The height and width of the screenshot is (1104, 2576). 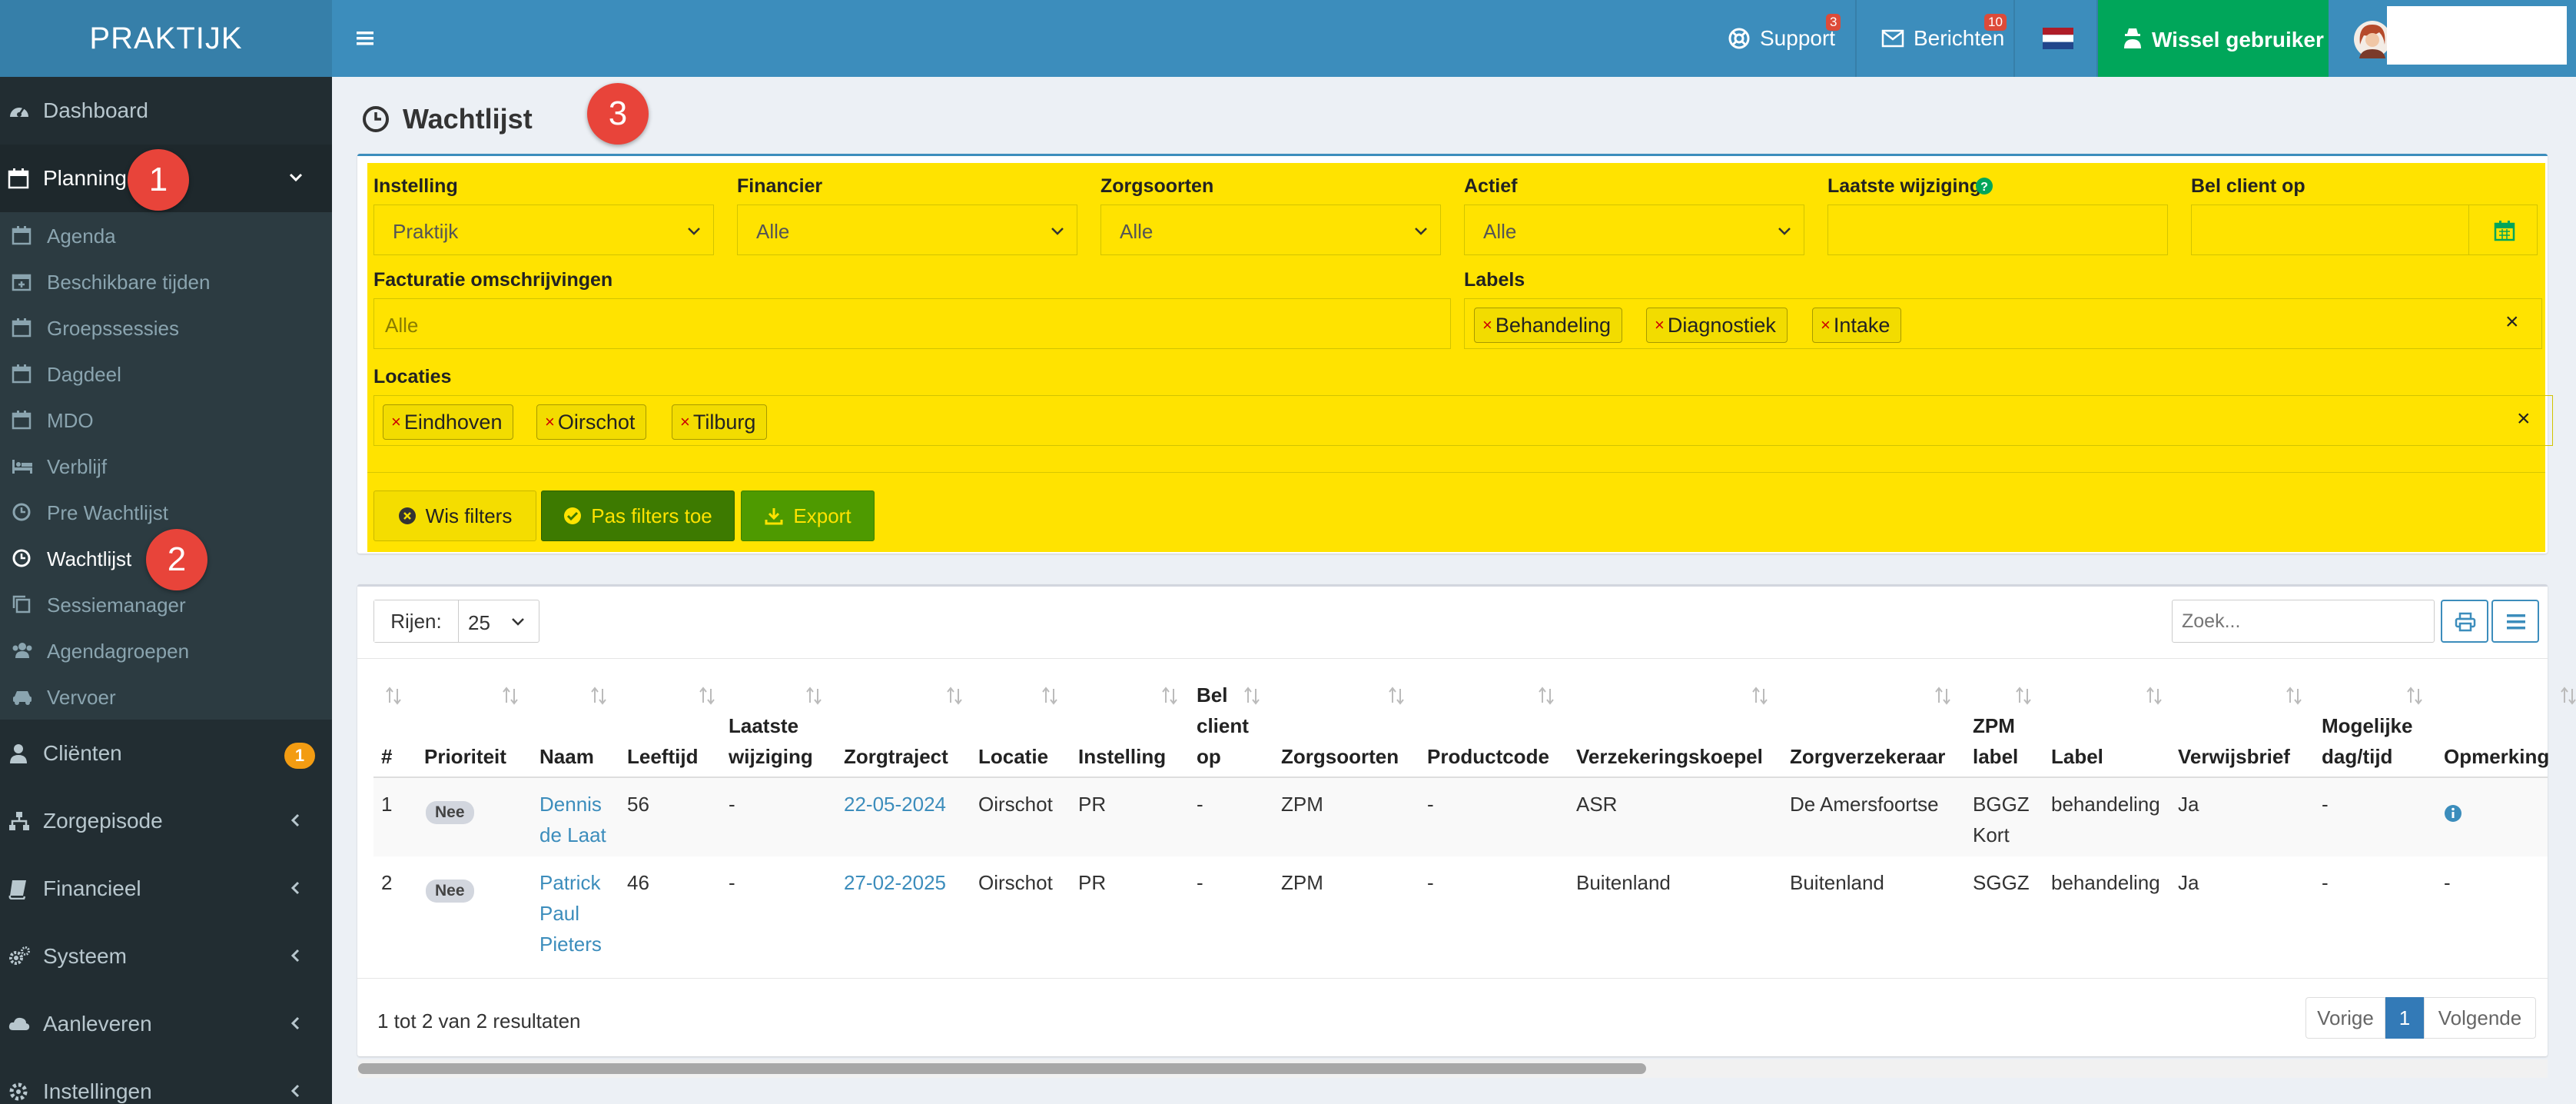 What do you see at coordinates (166, 696) in the screenshot?
I see `sidebar-item-vervoer: Vervoer` at bounding box center [166, 696].